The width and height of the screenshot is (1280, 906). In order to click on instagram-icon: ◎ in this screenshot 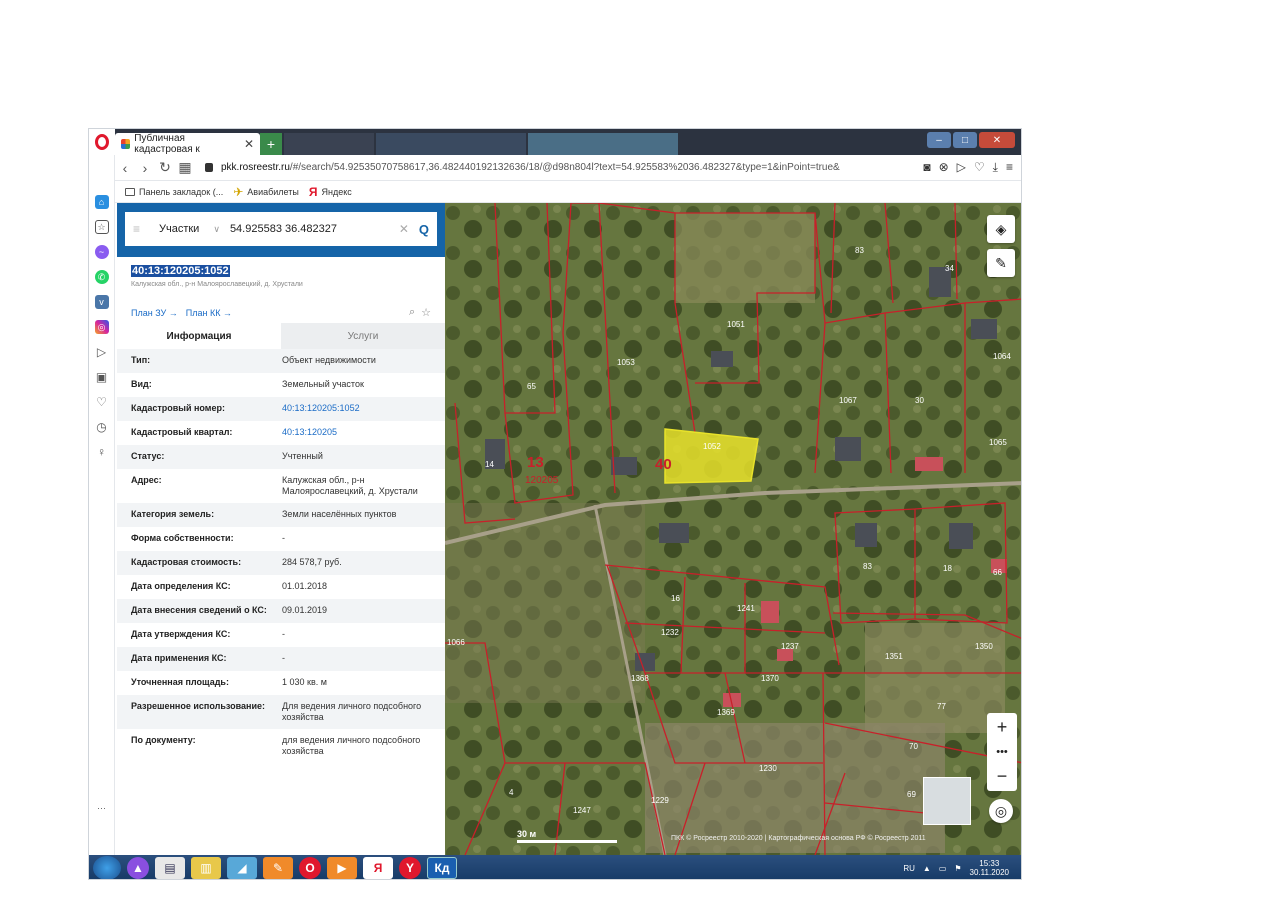, I will do `click(101, 327)`.